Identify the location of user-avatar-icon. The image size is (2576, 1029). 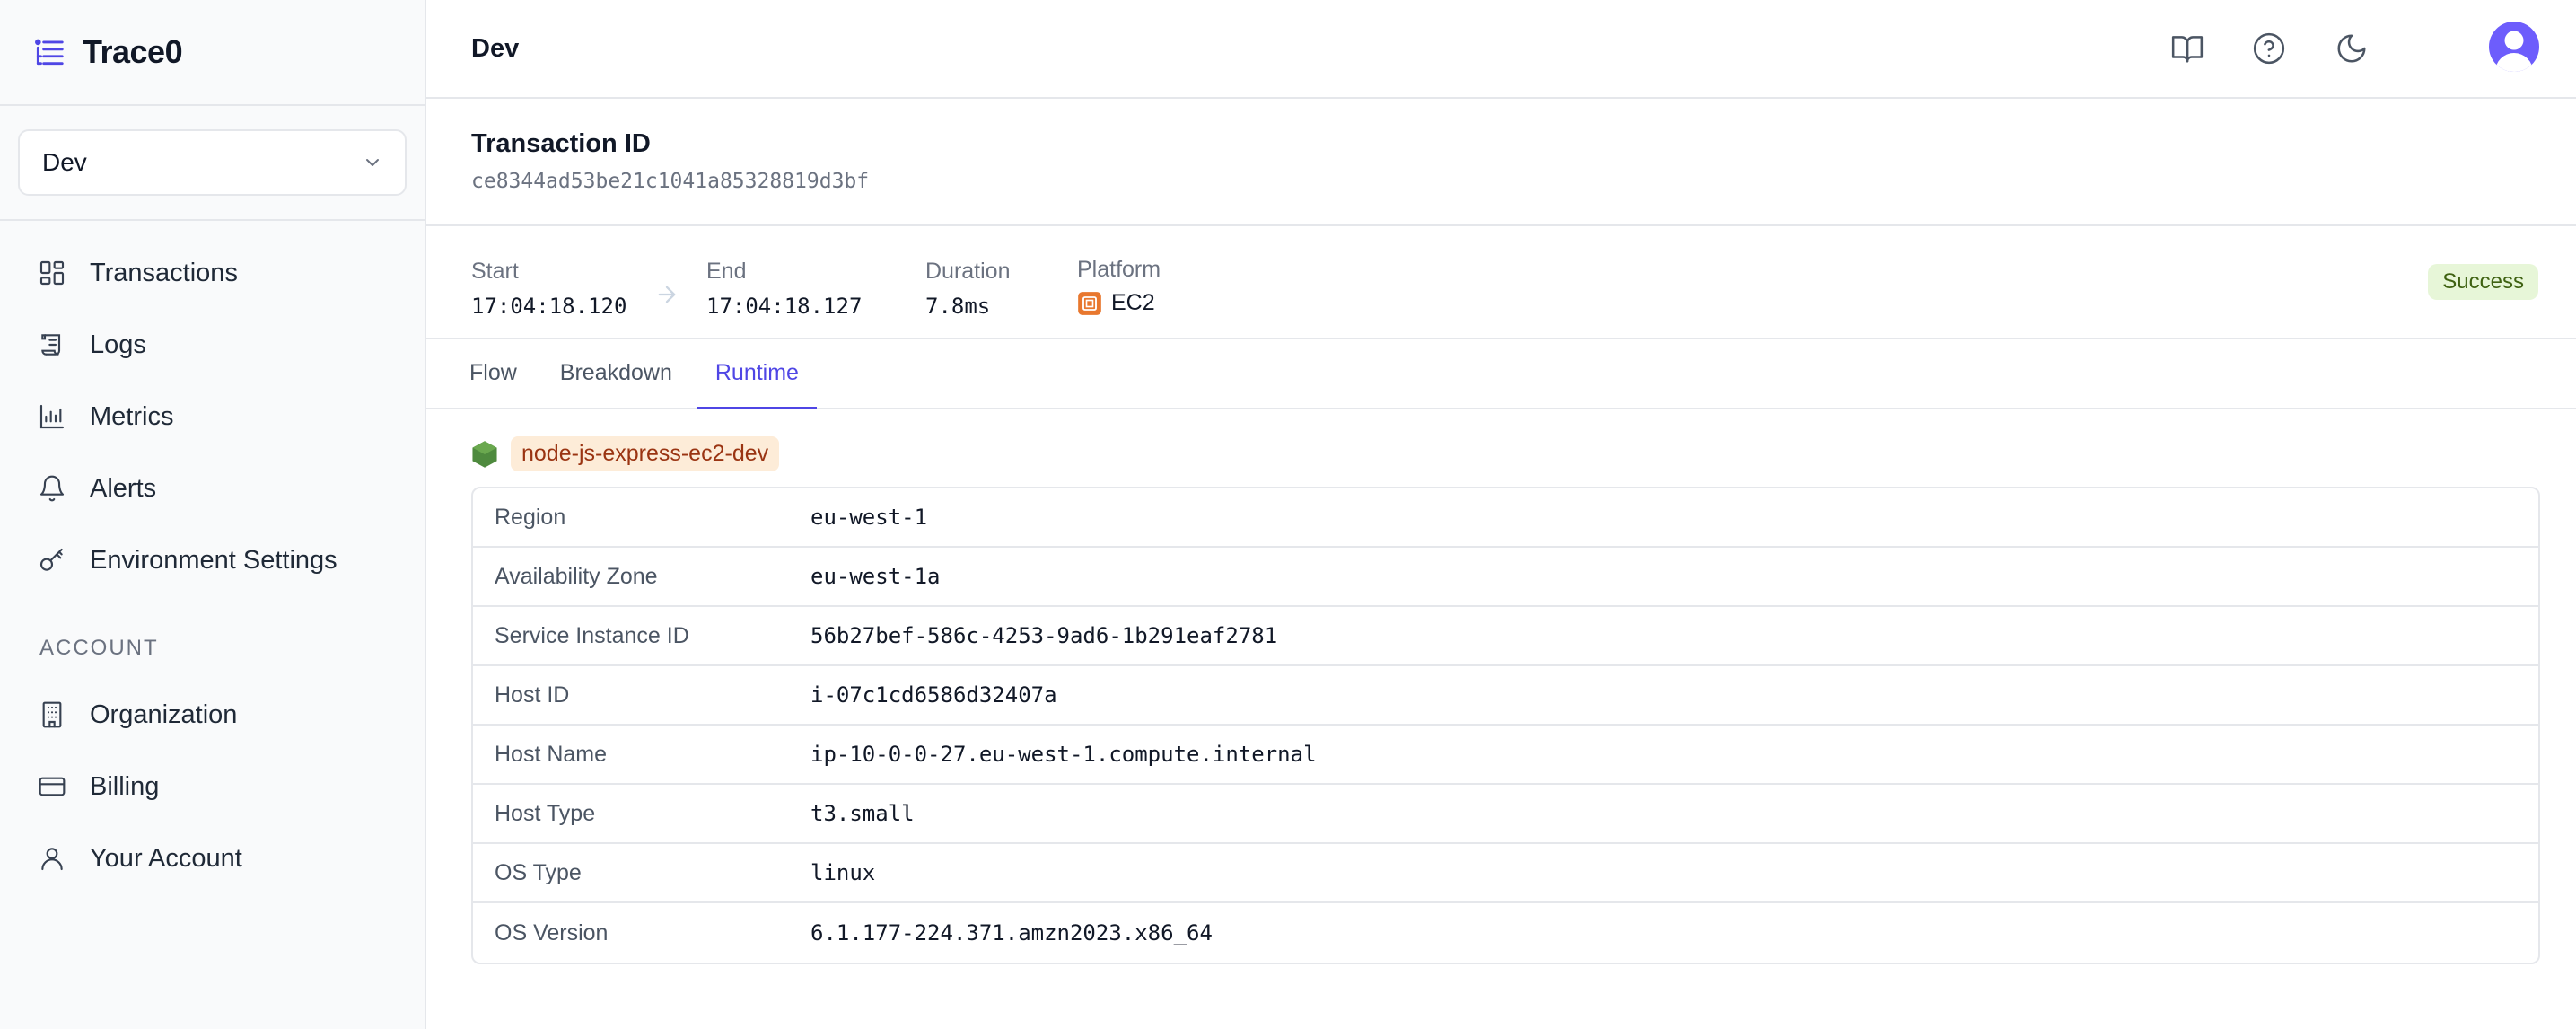
(2514, 51).